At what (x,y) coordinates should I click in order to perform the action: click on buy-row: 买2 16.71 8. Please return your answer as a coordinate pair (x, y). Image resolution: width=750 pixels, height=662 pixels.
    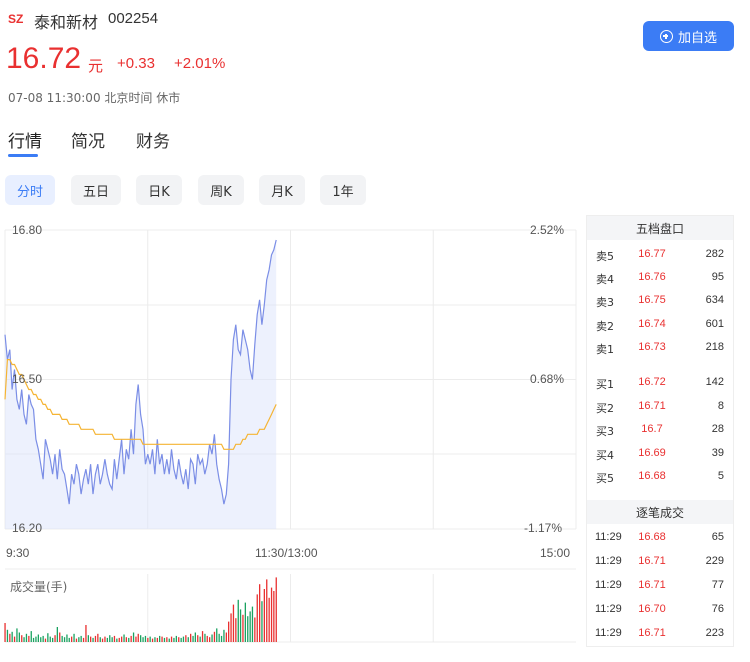
    Looking at the image, I should click on (660, 407).